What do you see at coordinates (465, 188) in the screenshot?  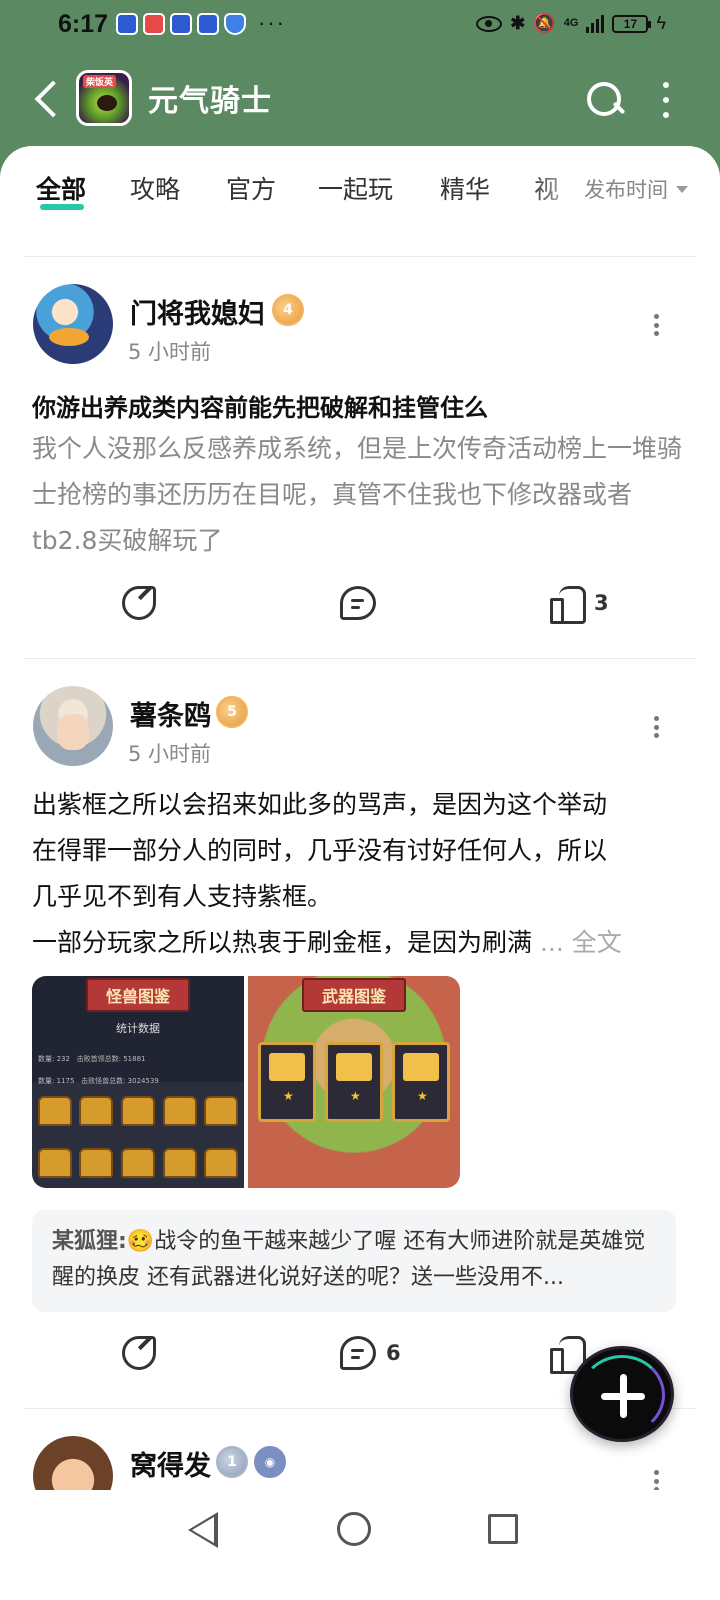 I see `tab-featured: 精华` at bounding box center [465, 188].